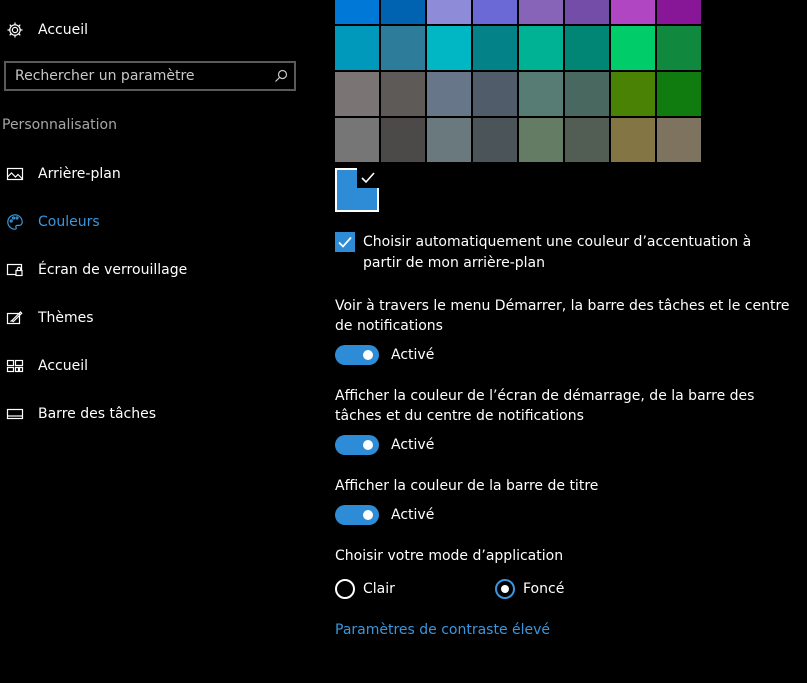 This screenshot has width=807, height=683. What do you see at coordinates (544, 589) in the screenshot?
I see `radio-label: Foncé` at bounding box center [544, 589].